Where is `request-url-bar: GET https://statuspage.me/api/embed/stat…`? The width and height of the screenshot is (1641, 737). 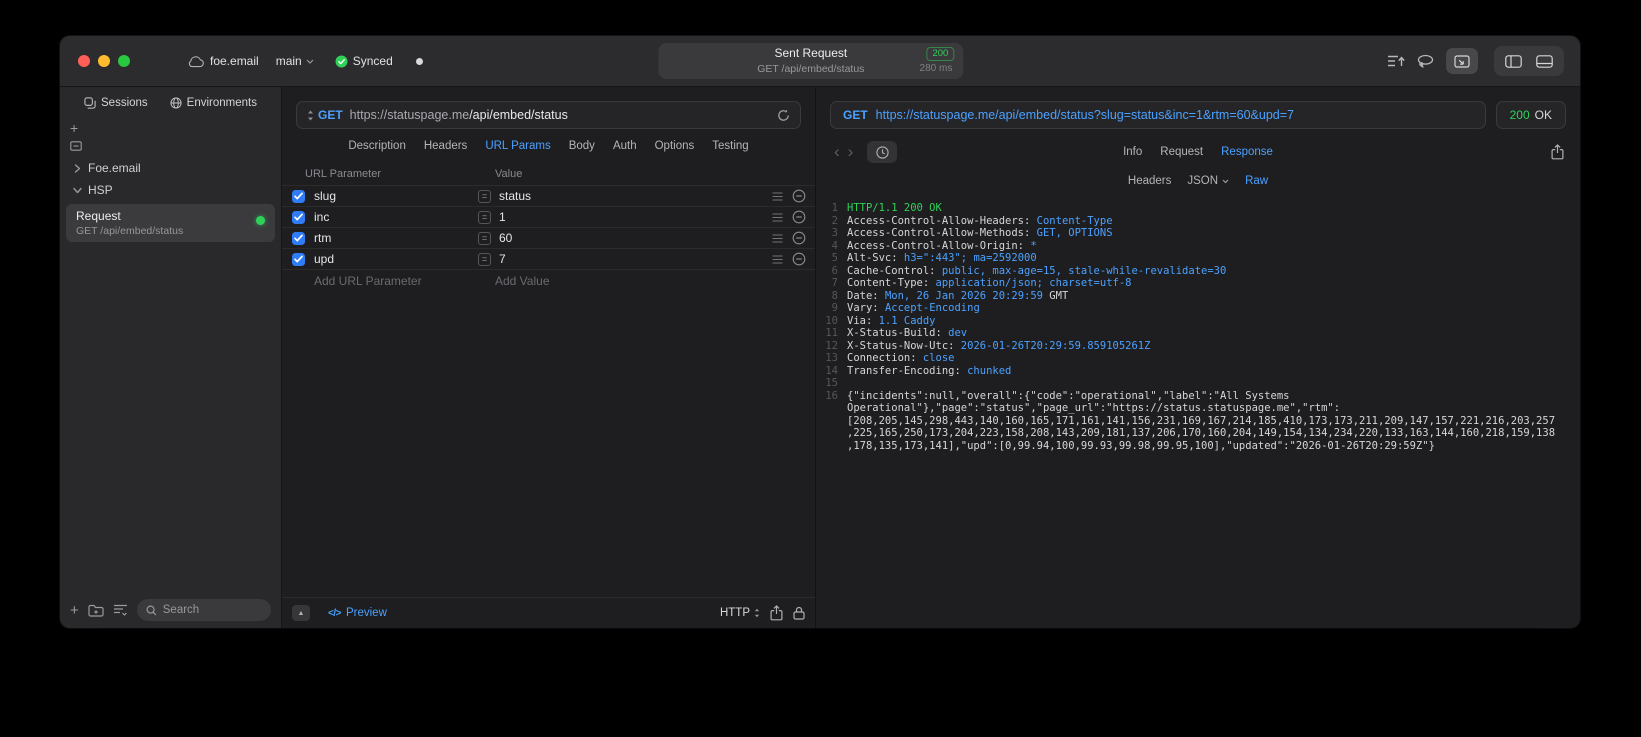
request-url-bar: GET https://statuspage.me/api/embed/stat… is located at coordinates (548, 115).